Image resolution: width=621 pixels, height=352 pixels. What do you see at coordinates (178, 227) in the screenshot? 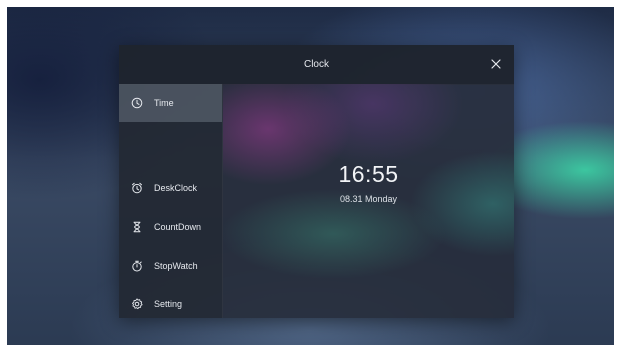
I see `sidebar-item-label: CountDown` at bounding box center [178, 227].